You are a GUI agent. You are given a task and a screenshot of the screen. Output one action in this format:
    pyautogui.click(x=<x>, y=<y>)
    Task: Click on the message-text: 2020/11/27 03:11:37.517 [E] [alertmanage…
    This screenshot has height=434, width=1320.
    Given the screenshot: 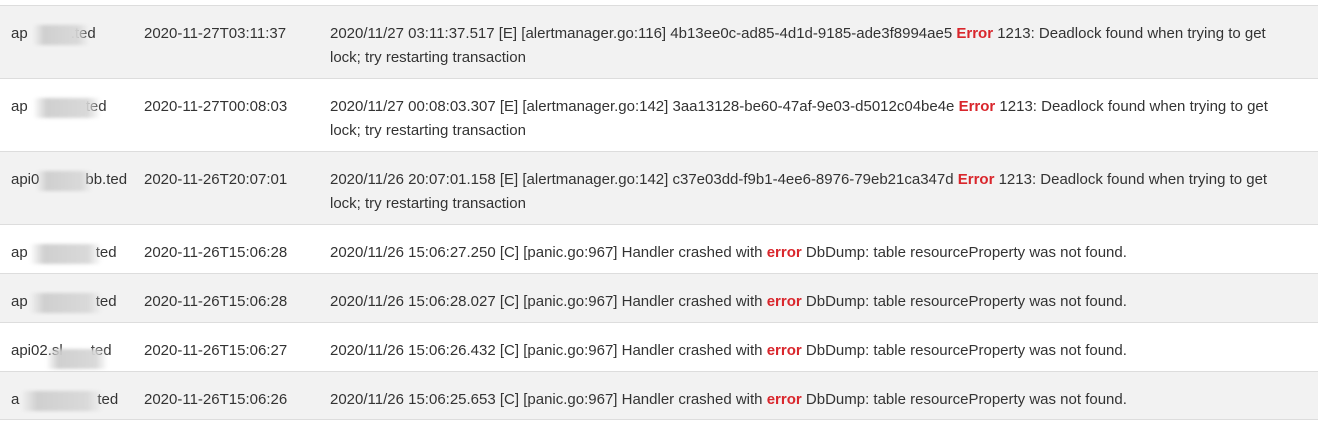 What is the action you would take?
    pyautogui.click(x=643, y=33)
    